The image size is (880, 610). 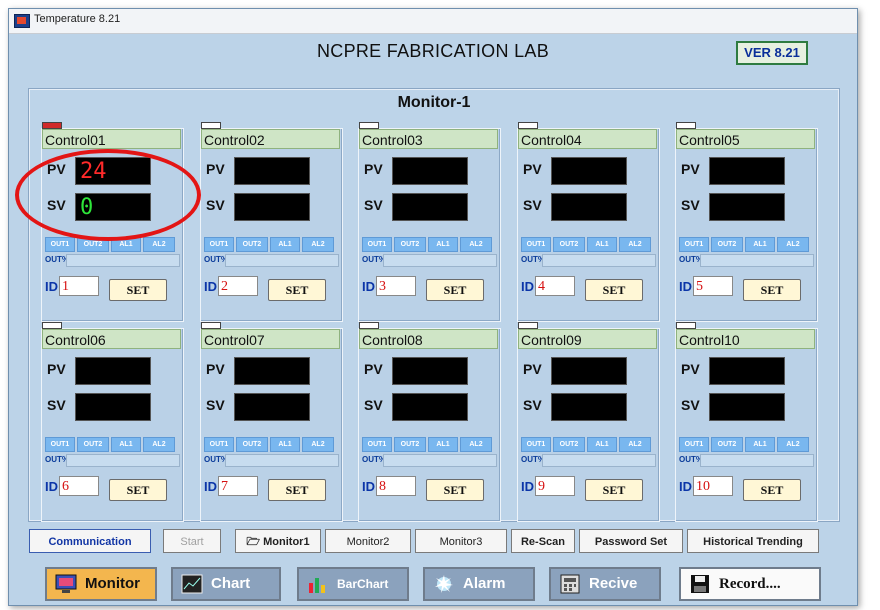 What do you see at coordinates (713, 486) in the screenshot?
I see `id-field: 10` at bounding box center [713, 486].